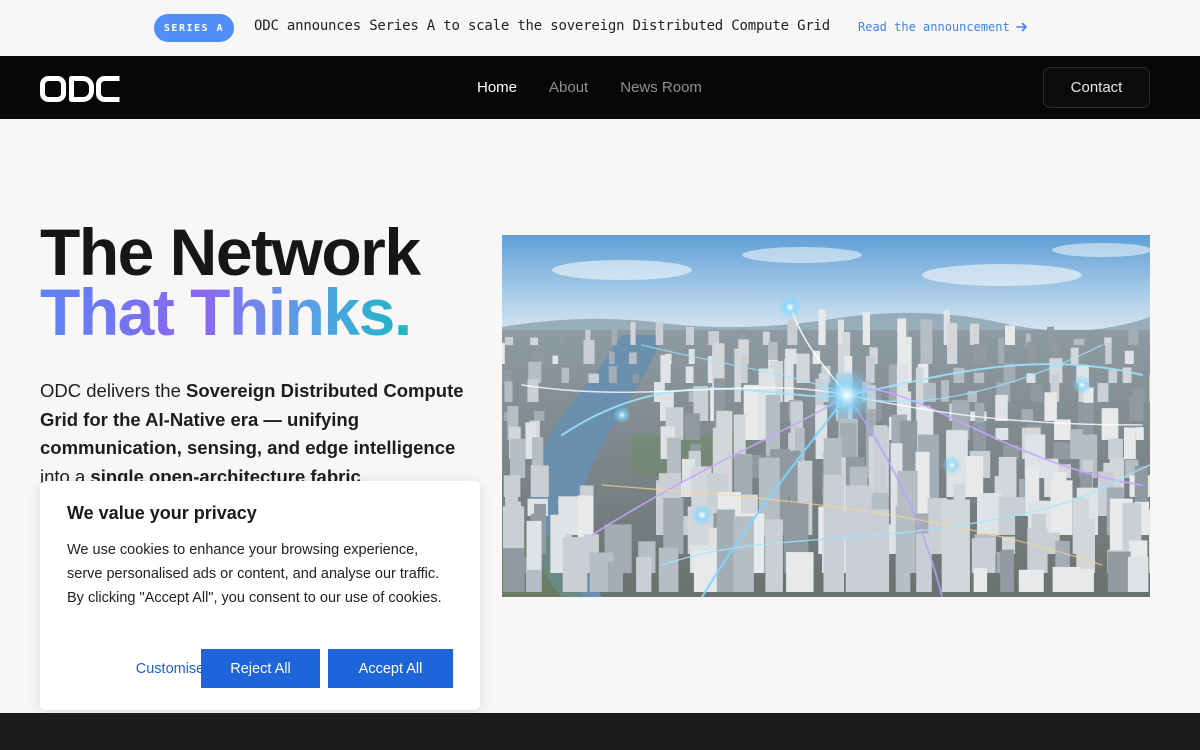 This screenshot has width=1200, height=750. Describe the element at coordinates (1021, 27) in the screenshot. I see `arrow-right-icon` at that location.